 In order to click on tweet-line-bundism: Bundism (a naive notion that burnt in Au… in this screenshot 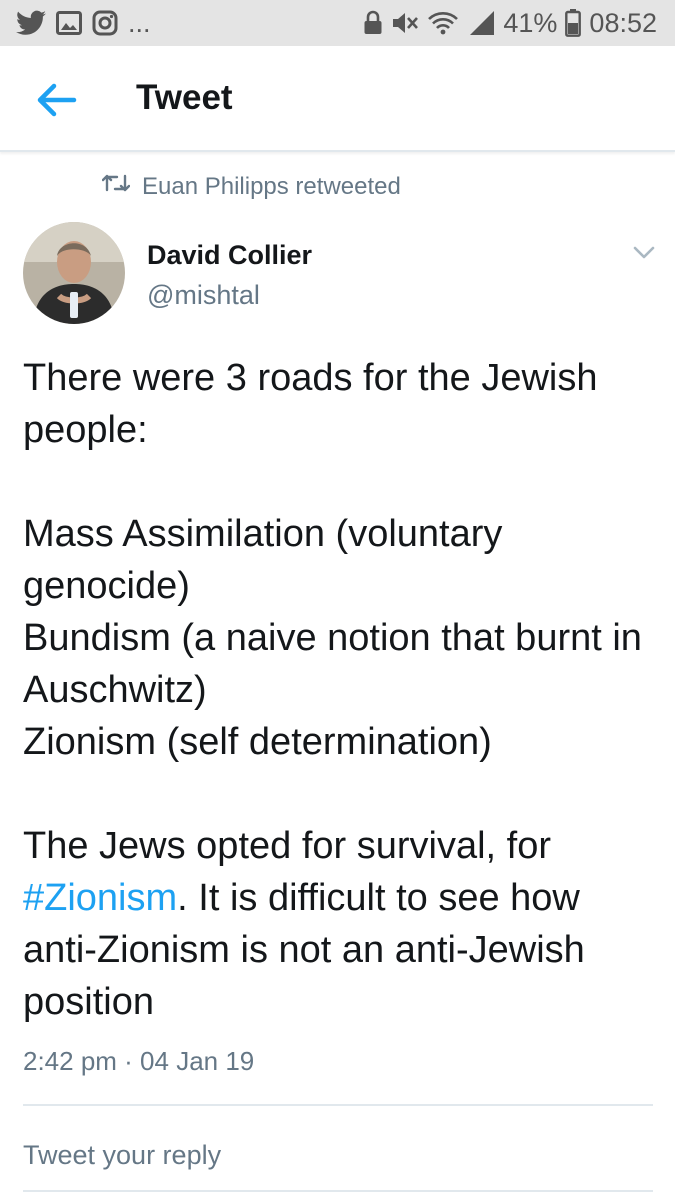, I will do `click(332, 664)`.